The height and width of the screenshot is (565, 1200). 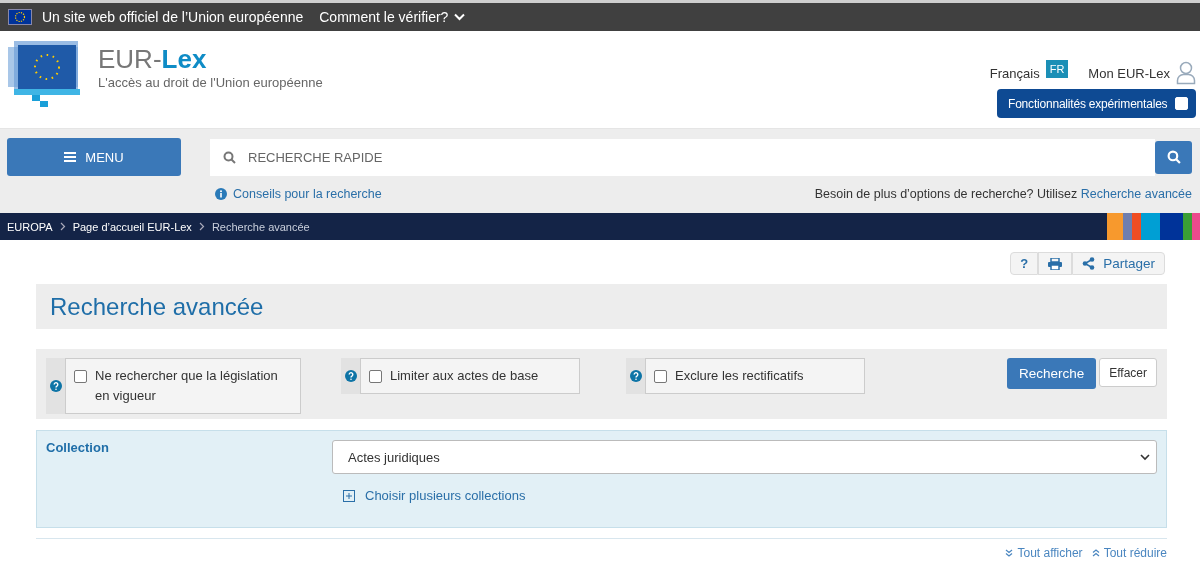 I want to click on info-icon, so click(x=221, y=194).